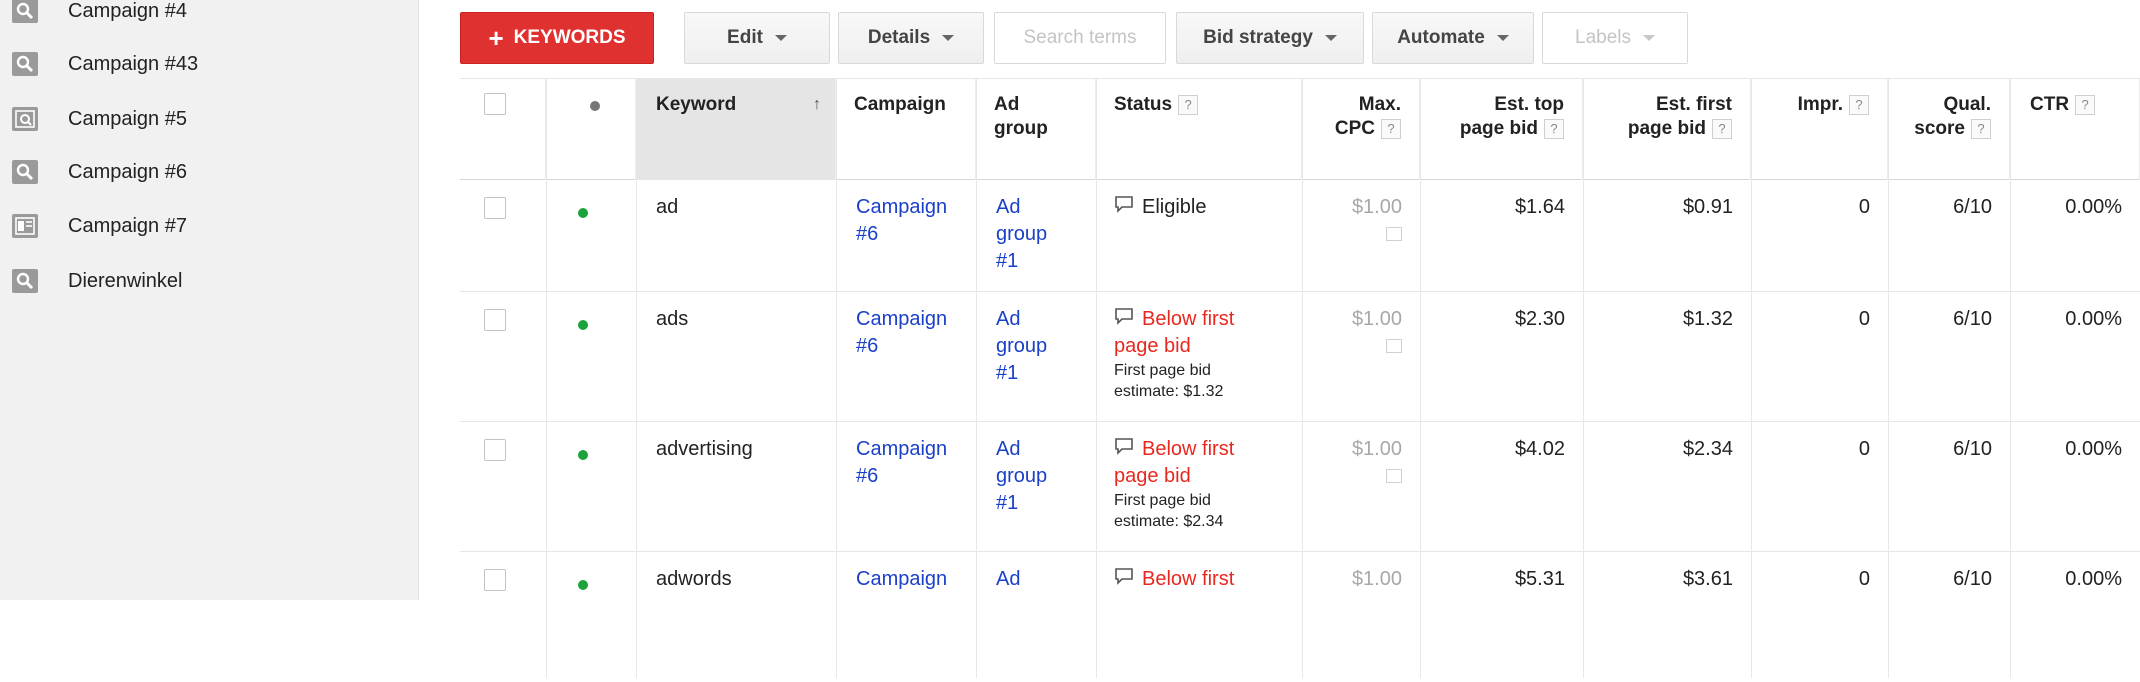 The height and width of the screenshot is (682, 2140). Describe the element at coordinates (817, 104) in the screenshot. I see `sort-ascending-icon: ↑` at that location.